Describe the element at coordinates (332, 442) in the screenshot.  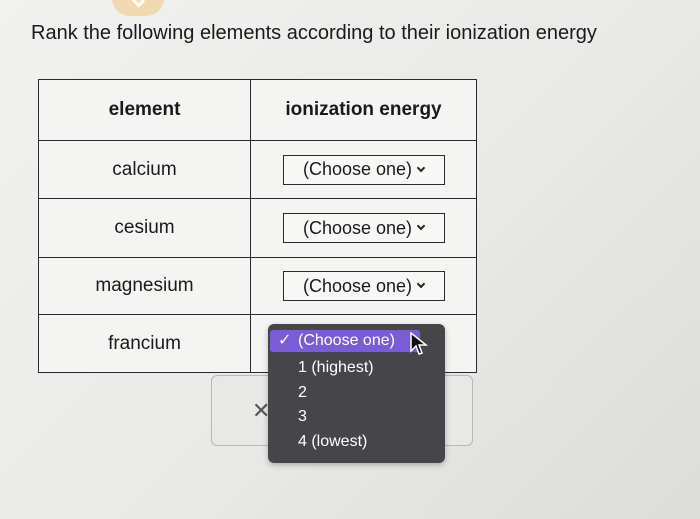
I see `dropdown-option: 4 (lowest)` at that location.